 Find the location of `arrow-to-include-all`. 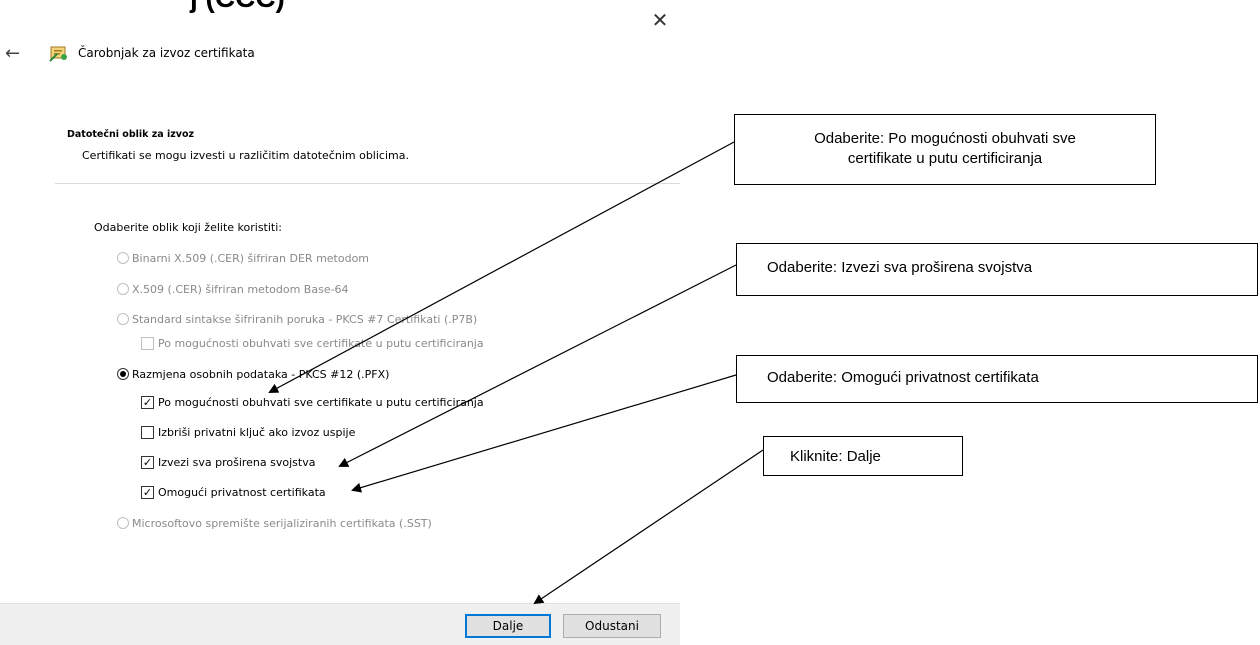

arrow-to-include-all is located at coordinates (501, 267).